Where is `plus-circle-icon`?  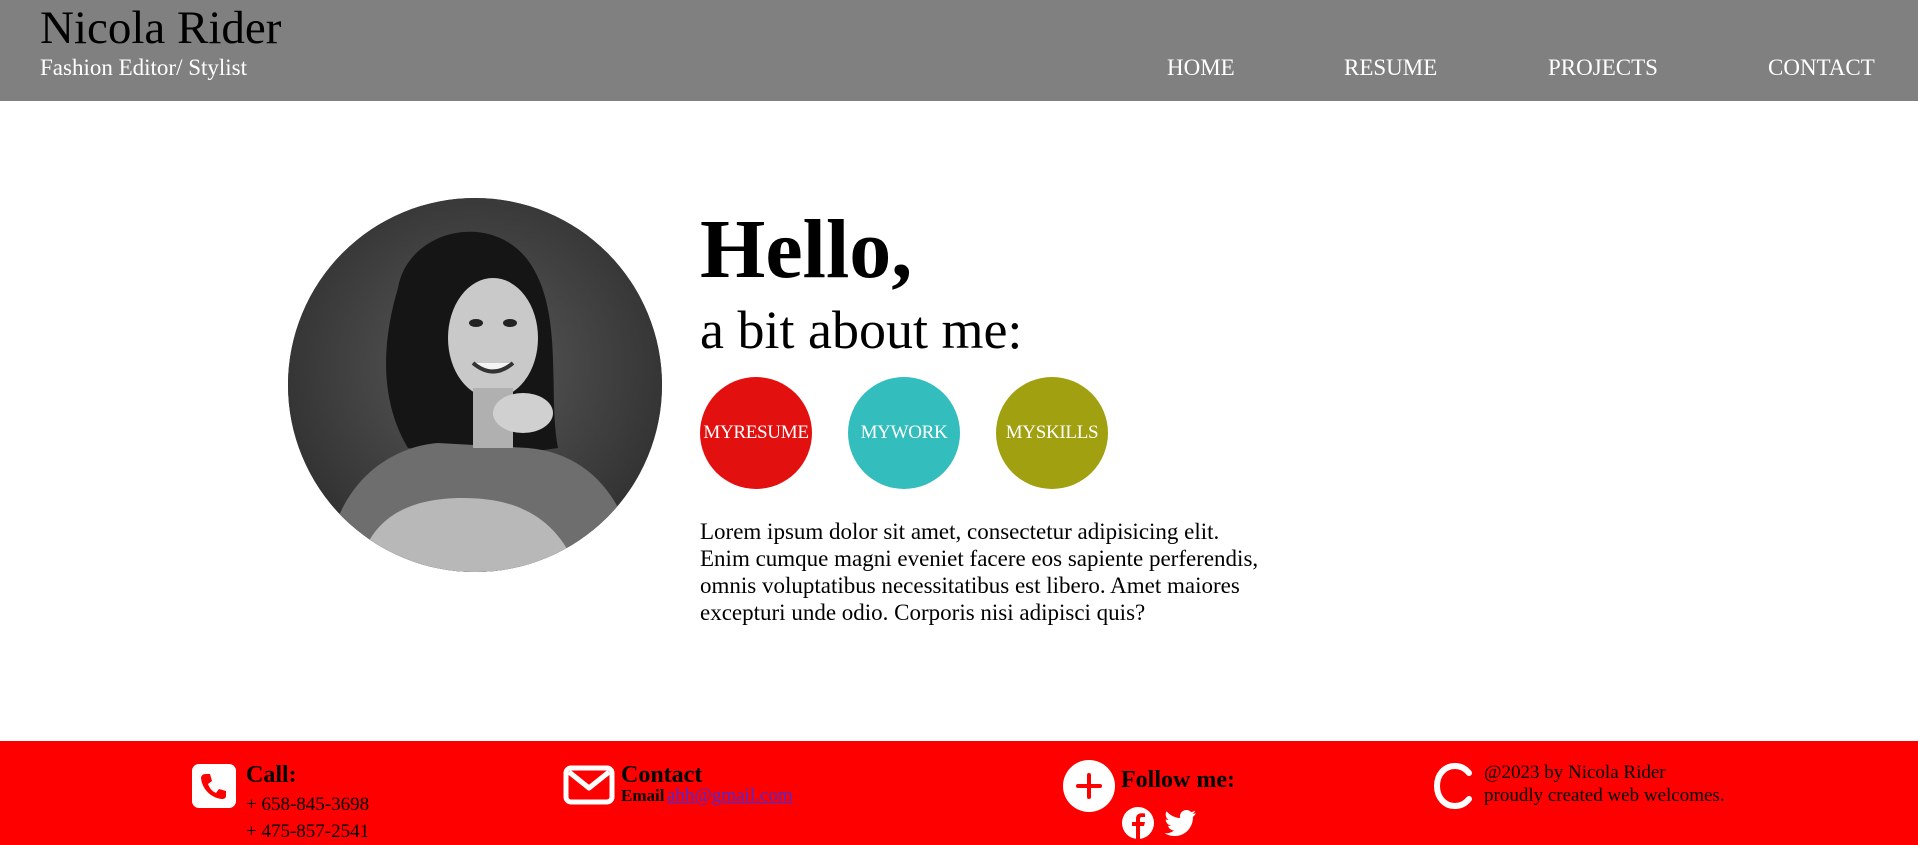 plus-circle-icon is located at coordinates (1089, 788).